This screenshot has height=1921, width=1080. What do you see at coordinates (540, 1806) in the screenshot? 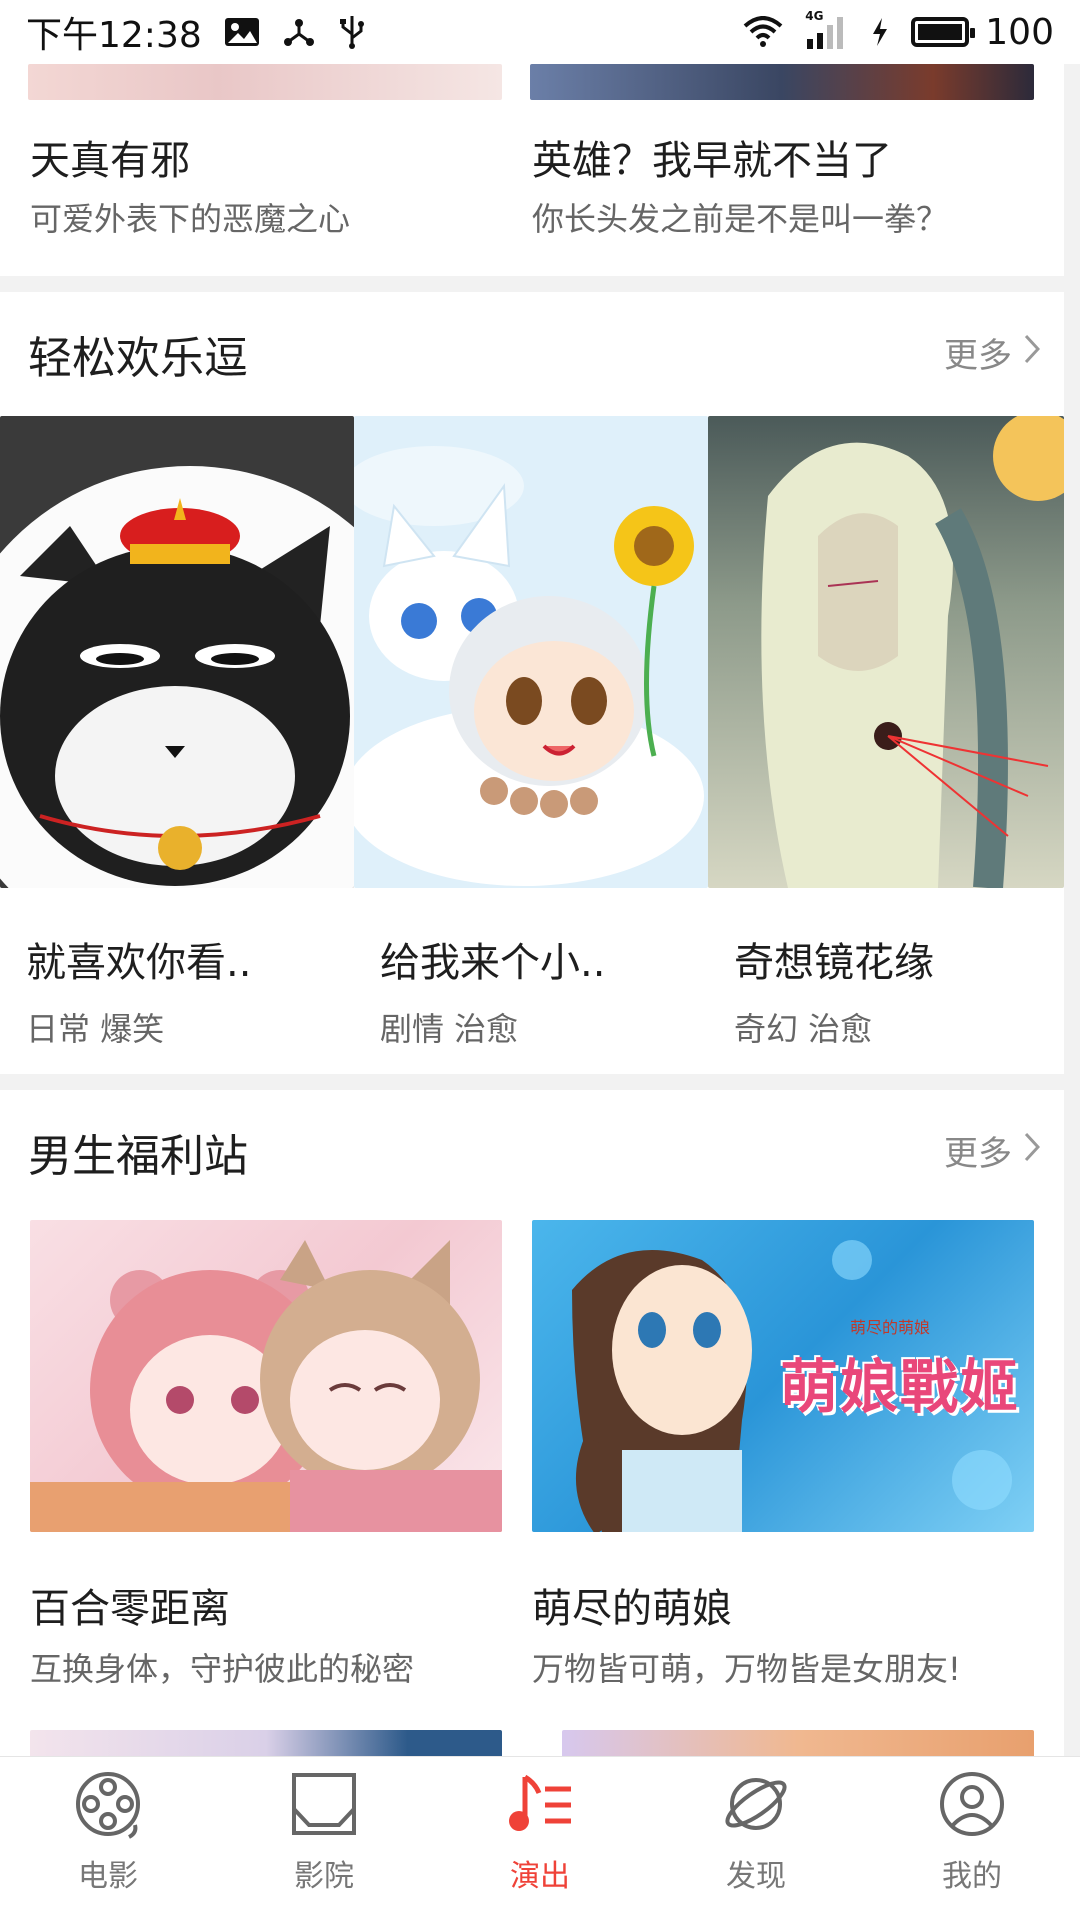
I see `music-note-icon` at bounding box center [540, 1806].